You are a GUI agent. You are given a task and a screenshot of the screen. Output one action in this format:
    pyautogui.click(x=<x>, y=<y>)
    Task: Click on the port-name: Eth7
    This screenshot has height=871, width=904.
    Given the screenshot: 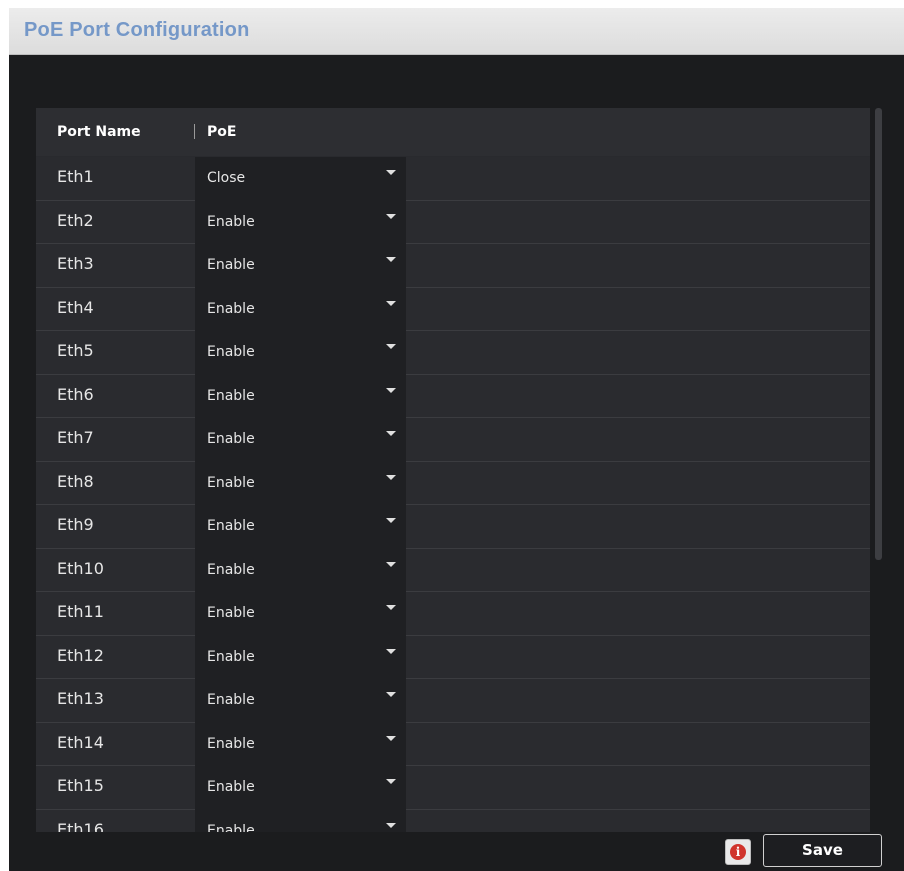 What is the action you would take?
    pyautogui.click(x=75, y=437)
    